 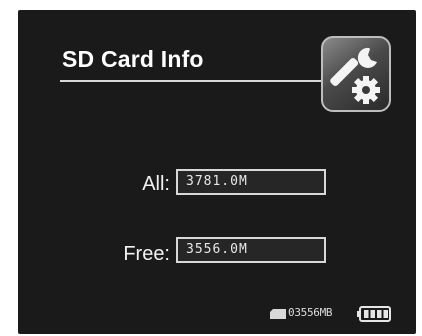 I want to click on title-underline, so click(x=191, y=81).